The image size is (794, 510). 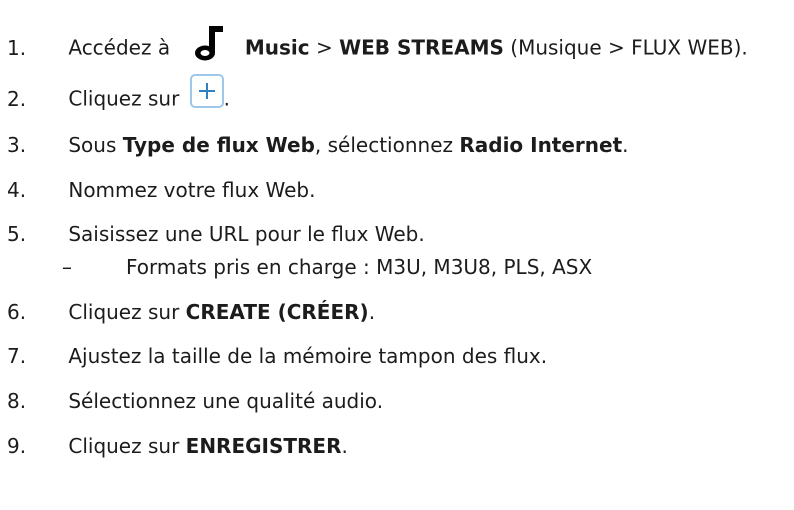 I want to click on step-9: 9. Cliquez sur ENREGISTRER., so click(x=177, y=446).